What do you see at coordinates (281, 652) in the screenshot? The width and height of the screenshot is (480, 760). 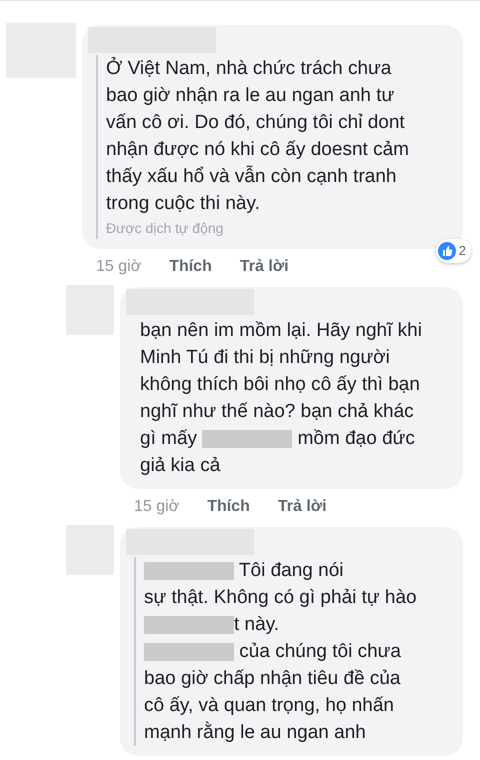 I see `comment-text: Tôi đang nói sự thật. Không có gì phải tự hào t này. của chúng tôi chưa bao giờ chấp nhận tiêu đề của cô ấy, và quan trọng, họ nhấn mạnh rằng le au ngan anh` at bounding box center [281, 652].